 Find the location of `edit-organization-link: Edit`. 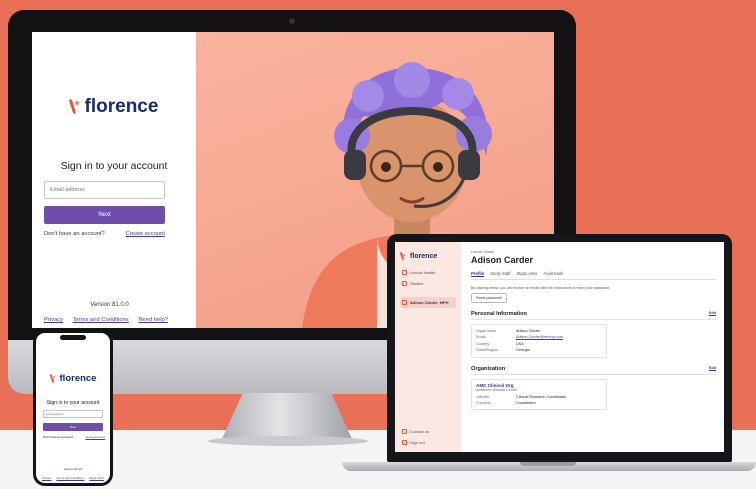

edit-organization-link: Edit is located at coordinates (712, 369).